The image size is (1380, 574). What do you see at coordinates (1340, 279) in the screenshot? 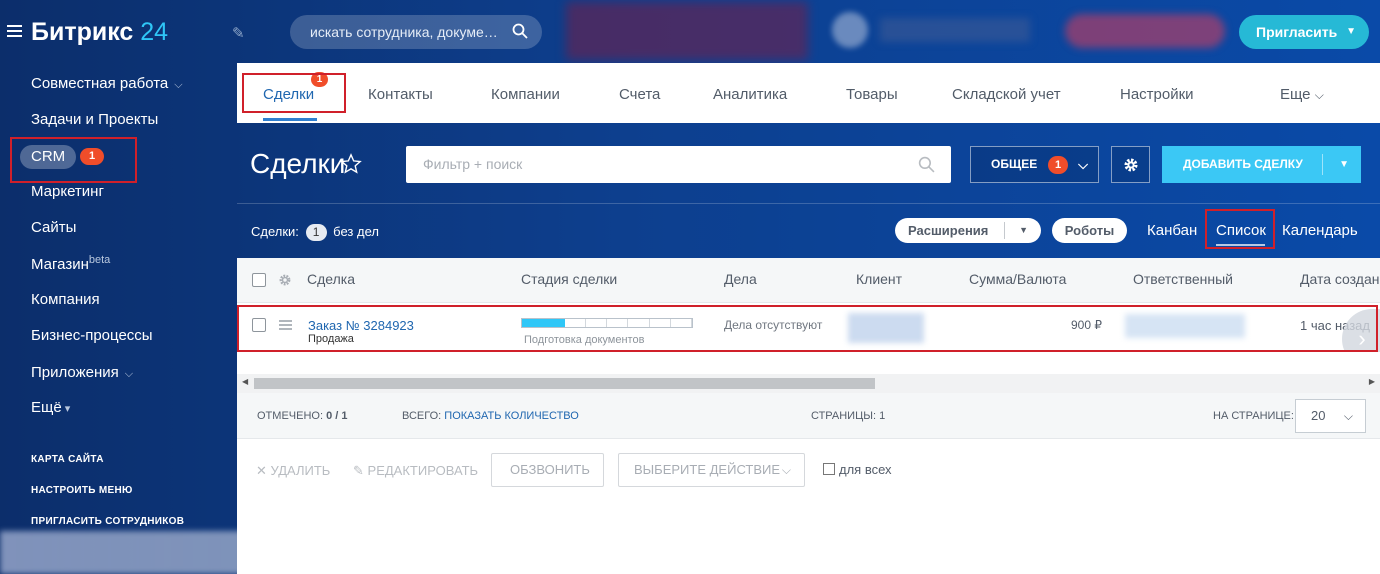
I see `column-header-created: Дата создания` at bounding box center [1340, 279].